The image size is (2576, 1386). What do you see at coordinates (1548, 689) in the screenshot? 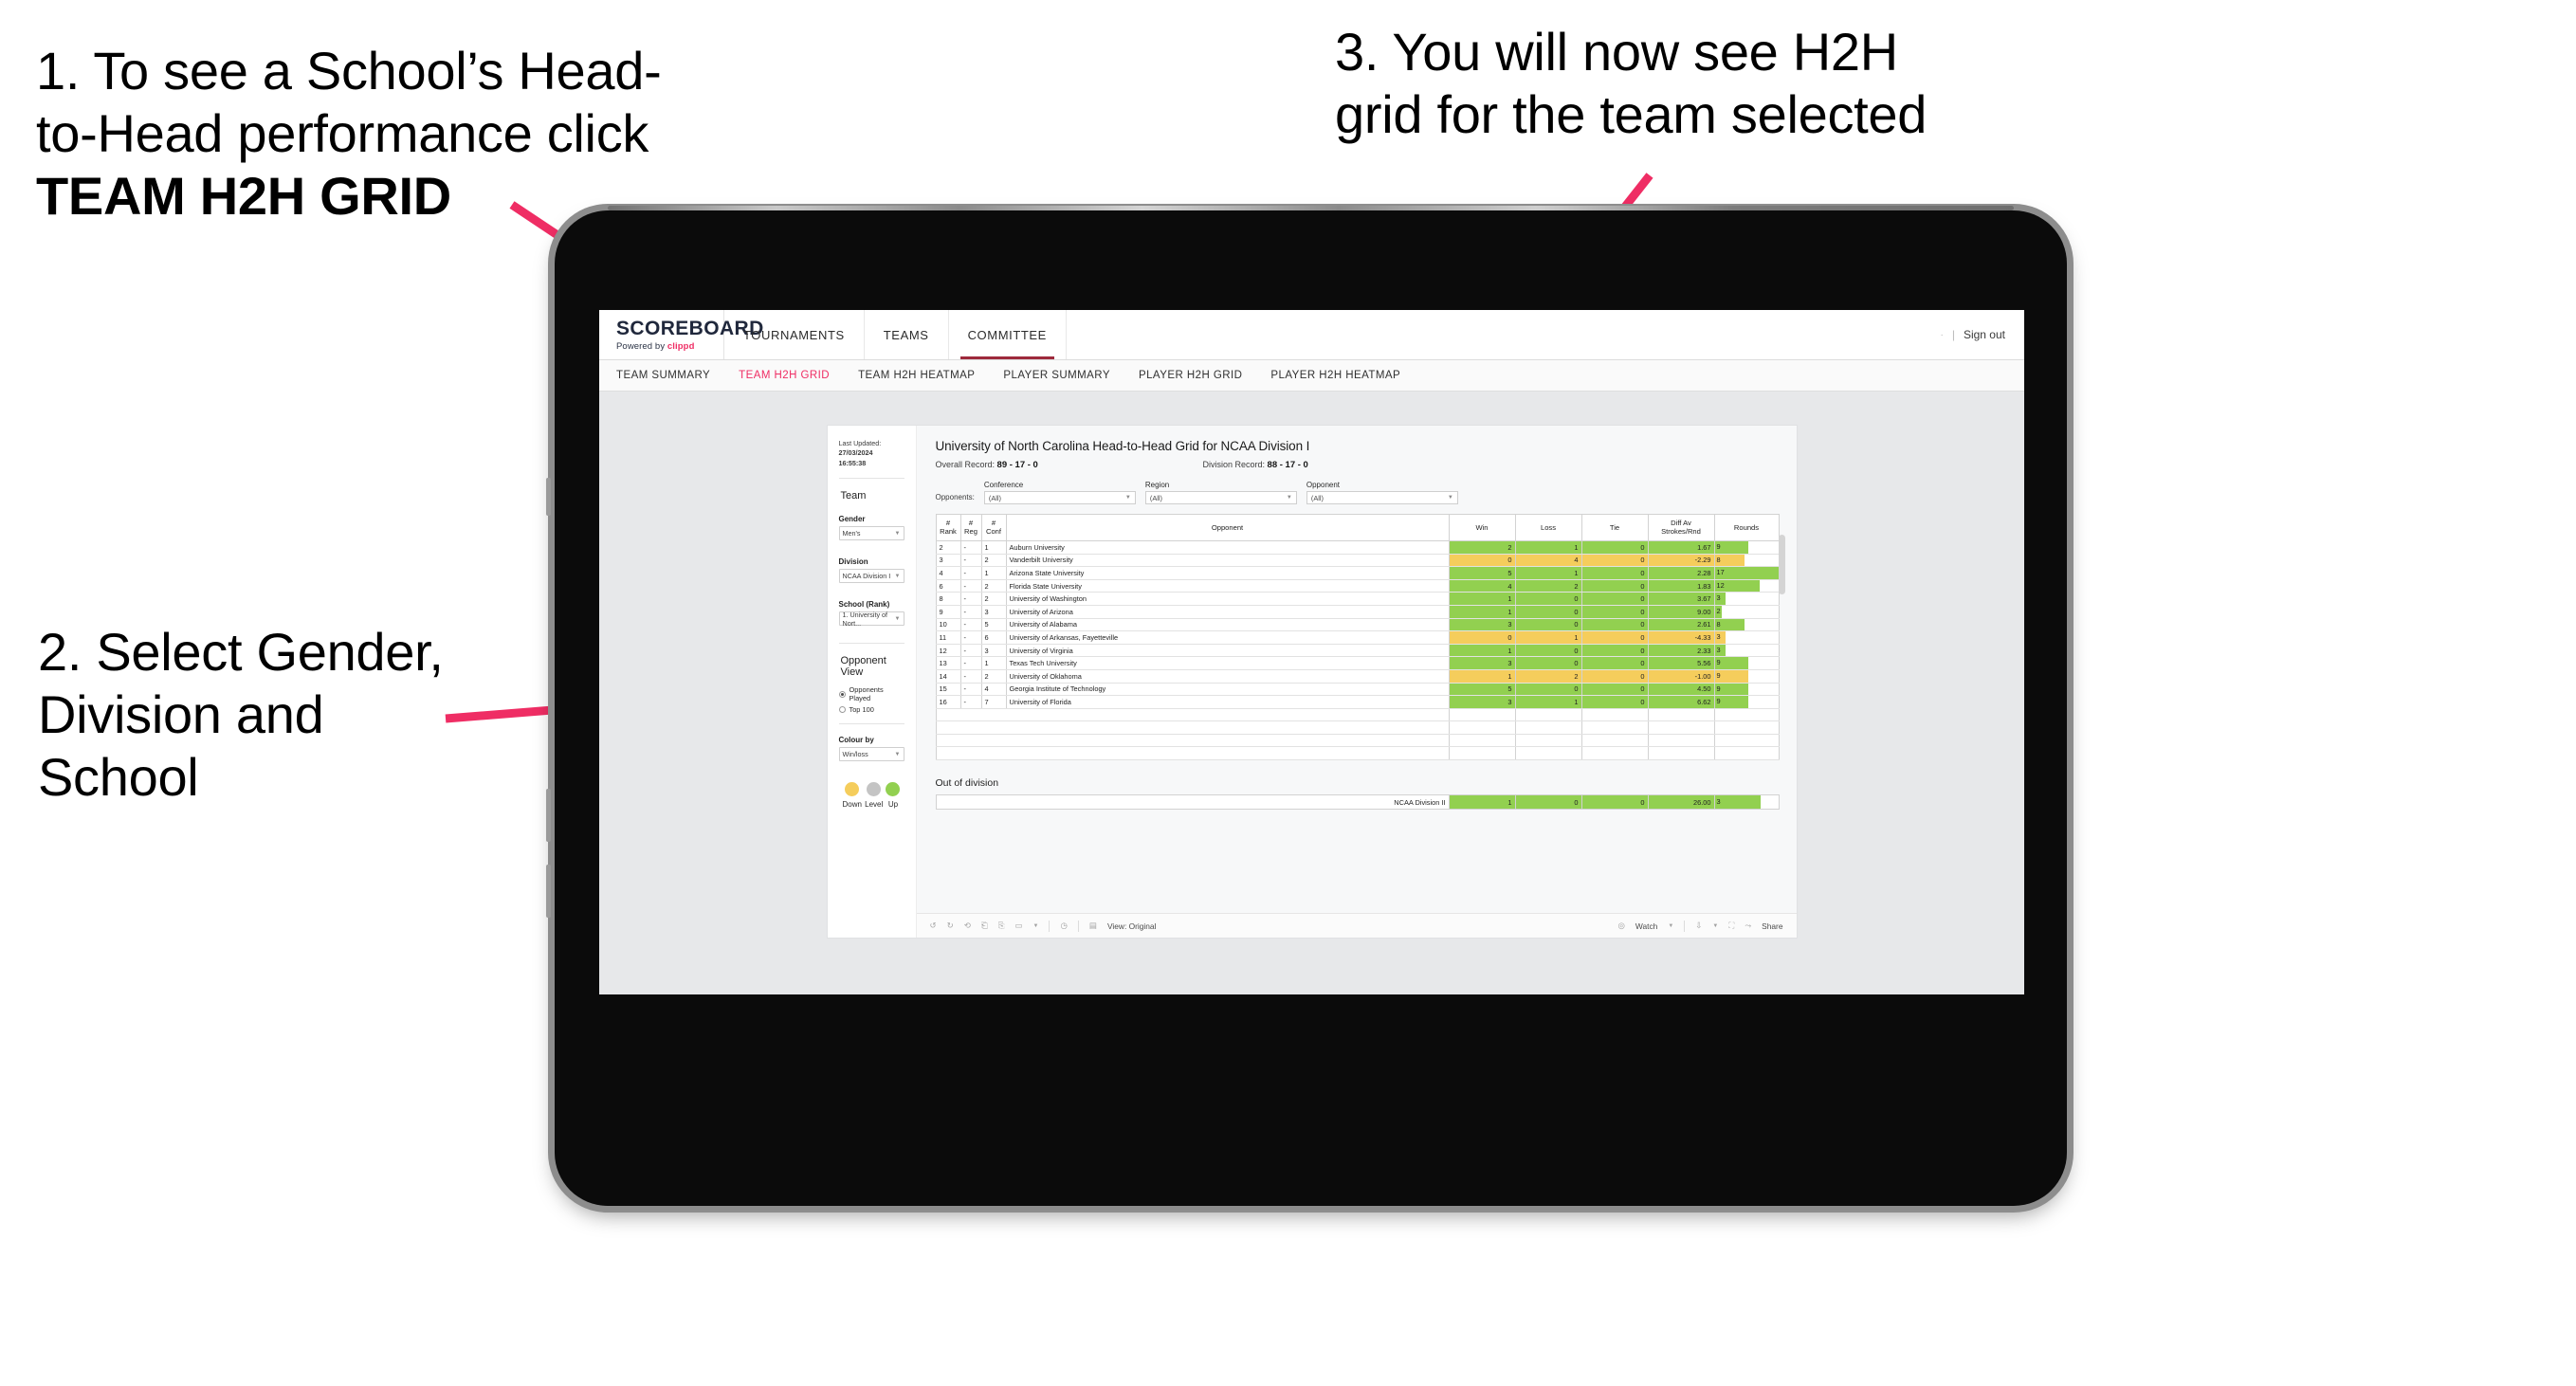
I see `cell-loss: 0` at bounding box center [1548, 689].